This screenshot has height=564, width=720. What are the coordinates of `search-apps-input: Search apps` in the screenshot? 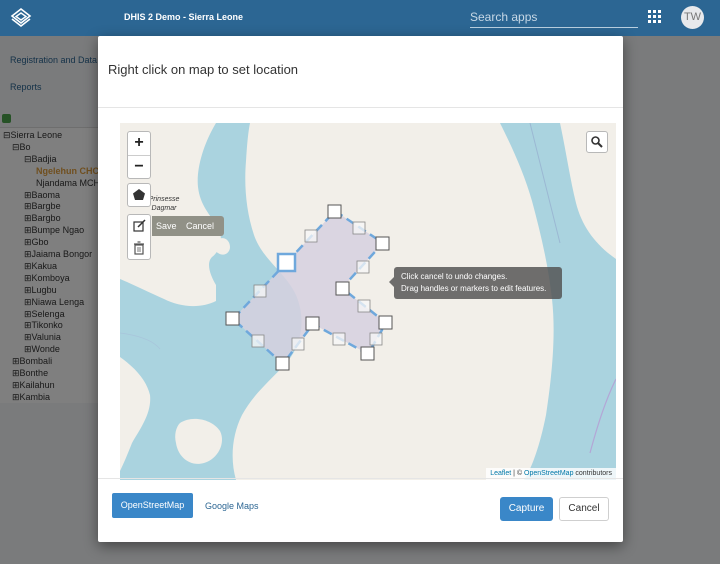 It's located at (554, 18).